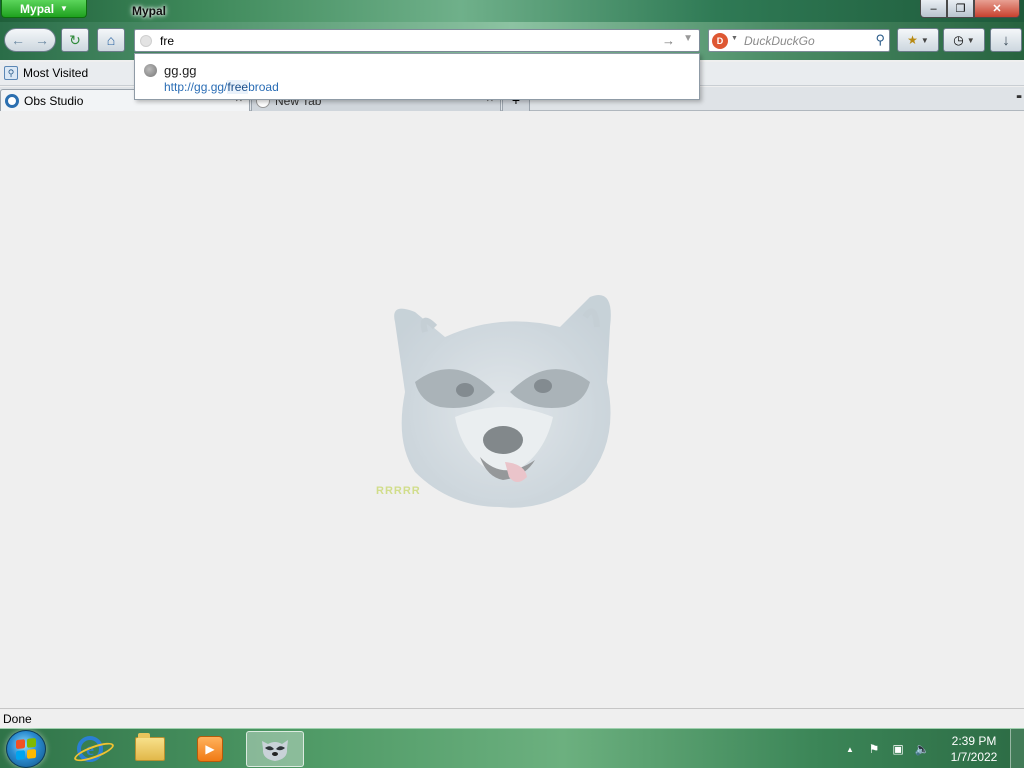 The height and width of the screenshot is (768, 1024). I want to click on taskbar: e ▶ ▲ ⚑ ▣ 🔈 2:39 PM 1/7/2022, so click(512, 748).